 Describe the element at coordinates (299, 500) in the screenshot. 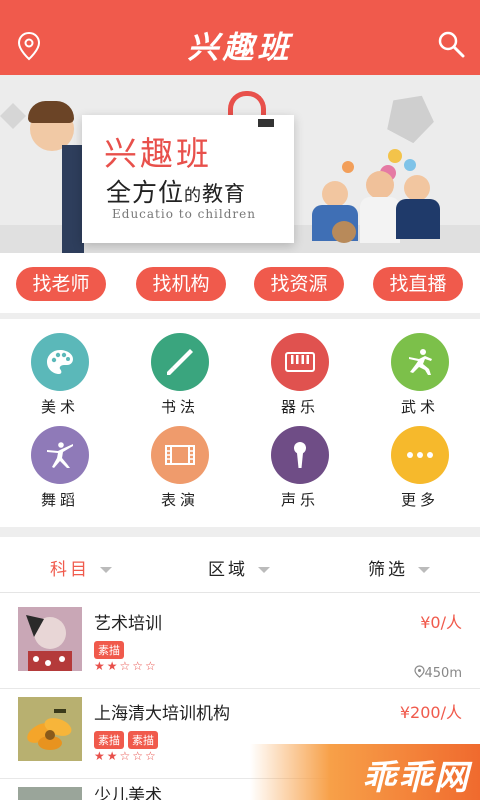

I see `category-vocal-label: 声乐` at that location.